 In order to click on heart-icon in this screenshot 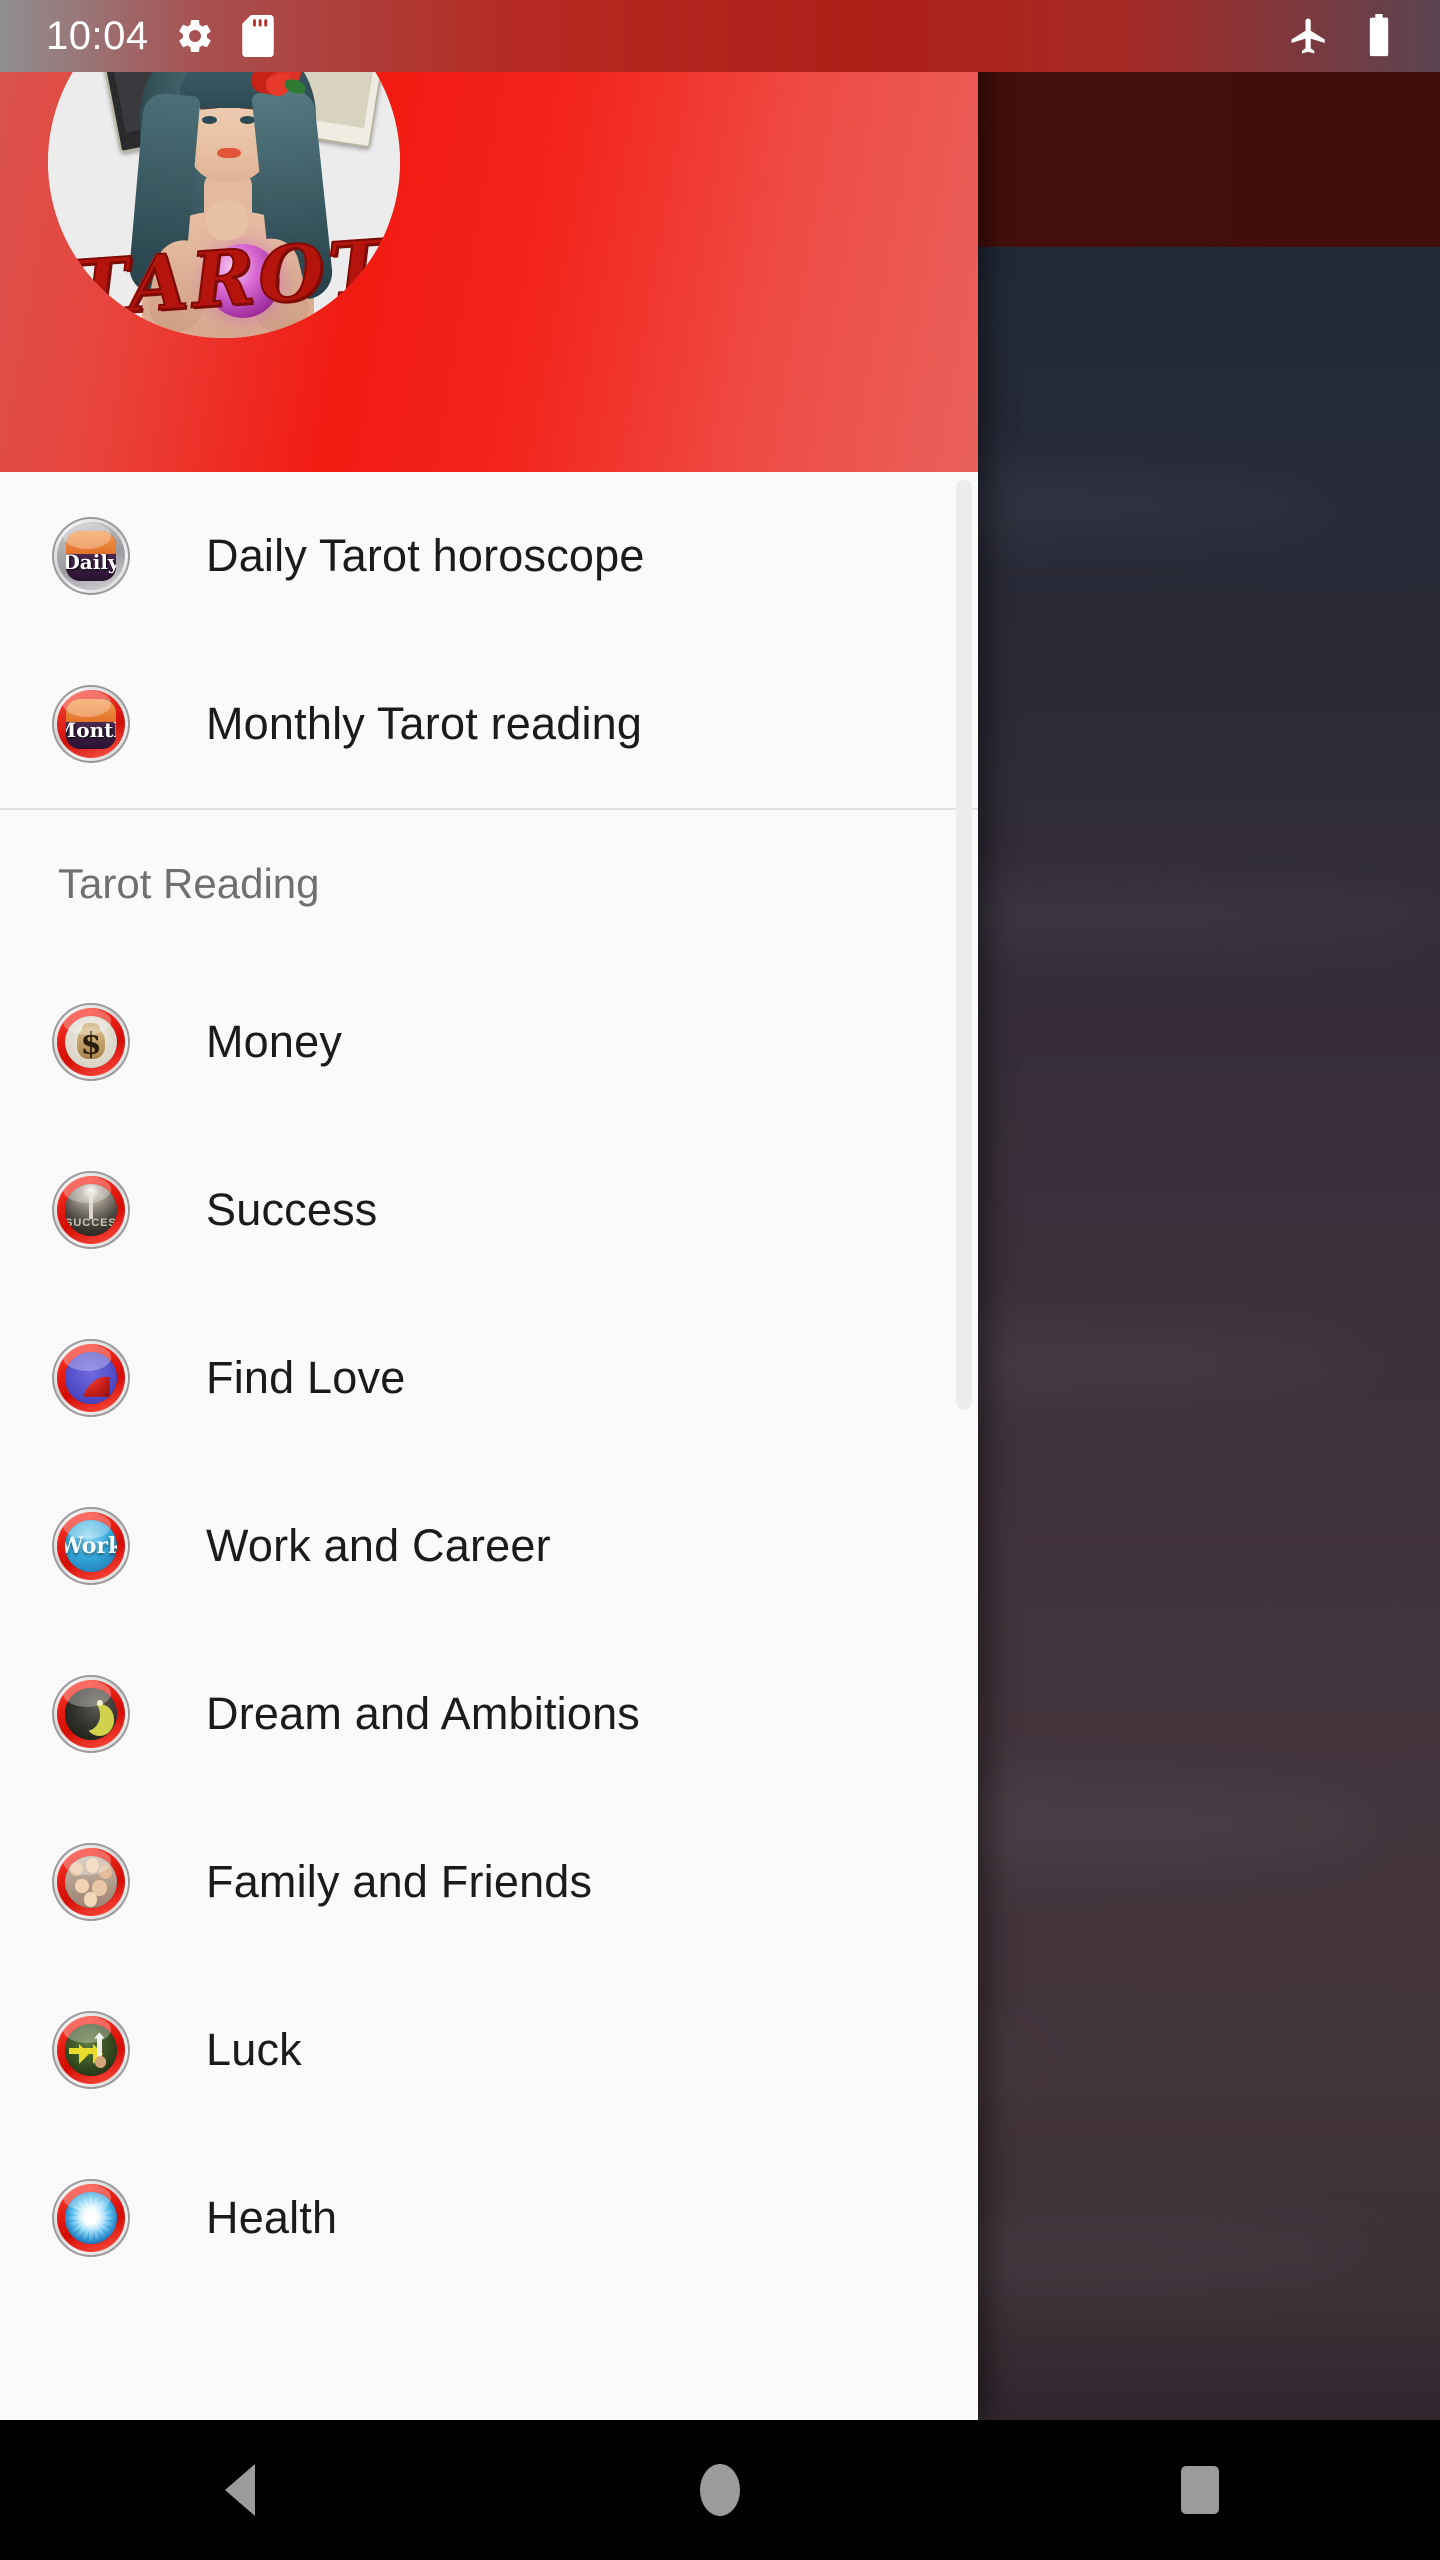, I will do `click(91, 1378)`.